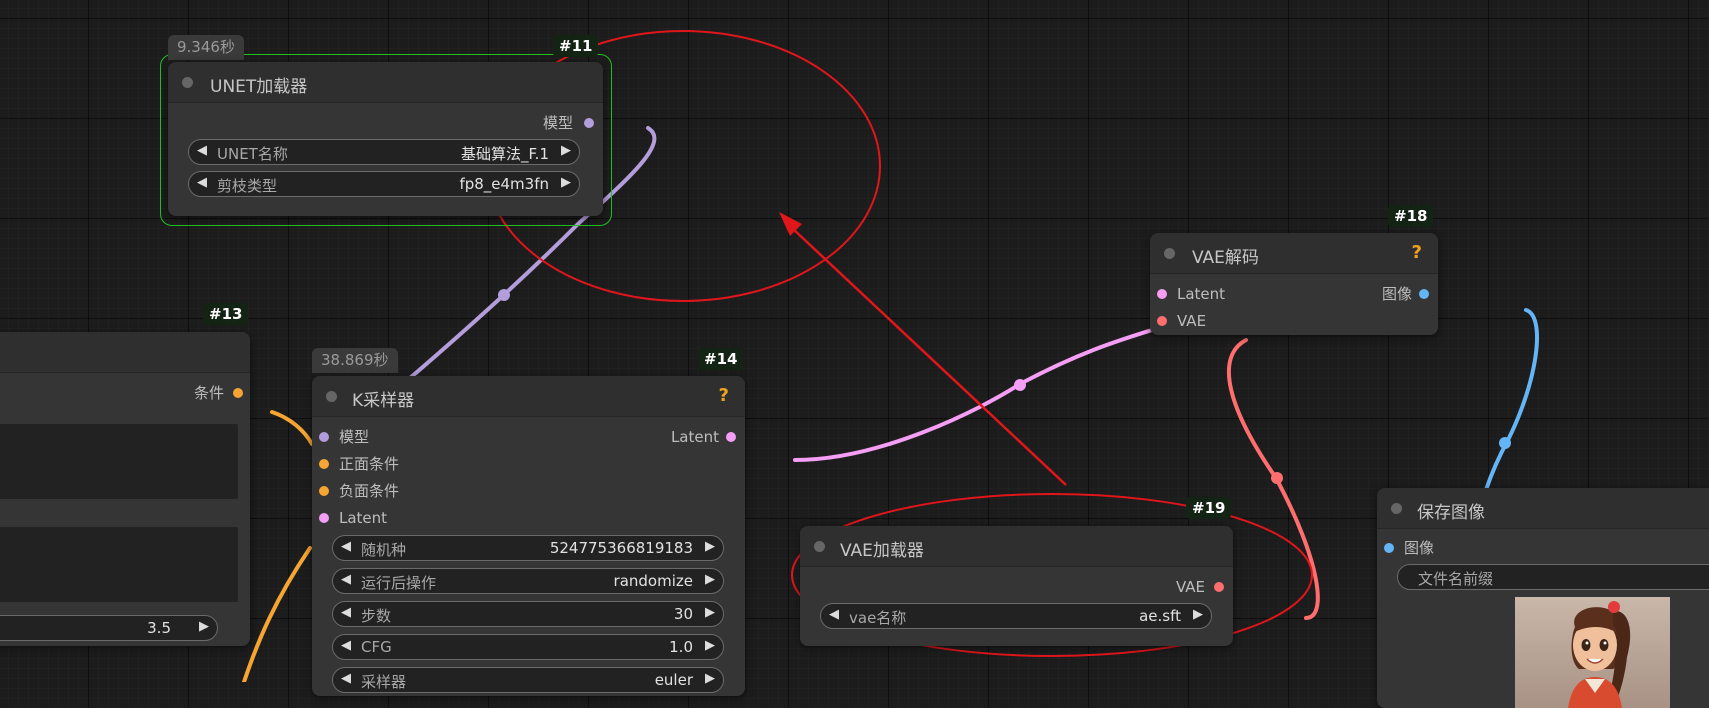 This screenshot has height=708, width=1709. I want to click on input-vae-label: VAE, so click(1192, 321).